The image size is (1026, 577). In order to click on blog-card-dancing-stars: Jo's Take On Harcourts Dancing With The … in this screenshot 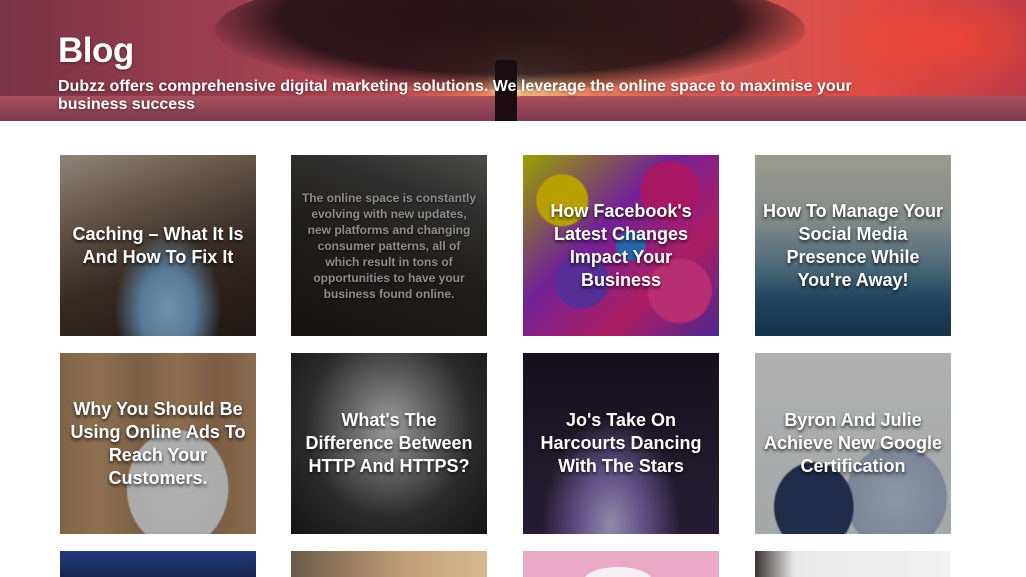, I will do `click(621, 443)`.